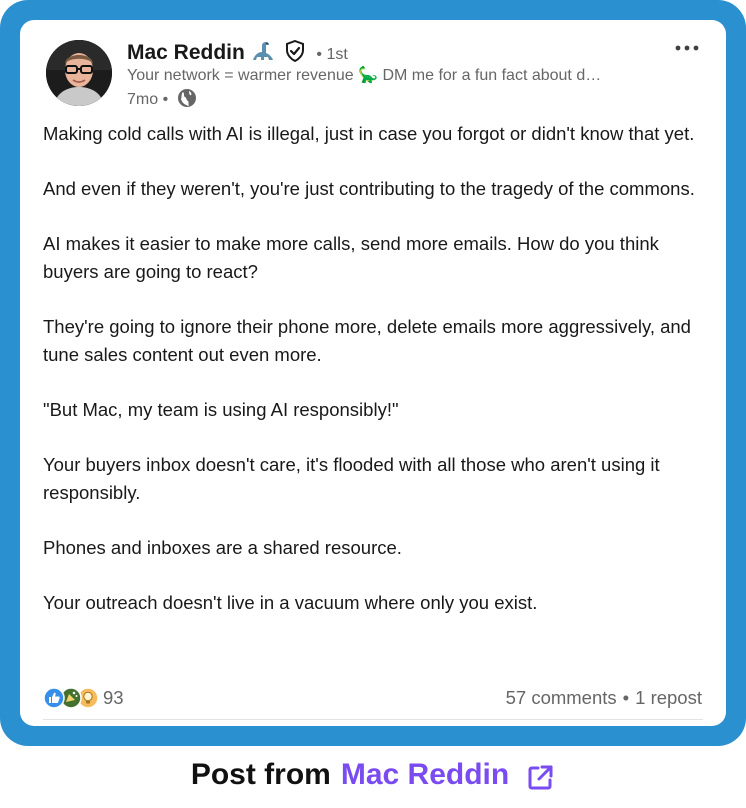 This screenshot has width=746, height=808. What do you see at coordinates (148, 99) in the screenshot?
I see `post-time: 7mo •` at bounding box center [148, 99].